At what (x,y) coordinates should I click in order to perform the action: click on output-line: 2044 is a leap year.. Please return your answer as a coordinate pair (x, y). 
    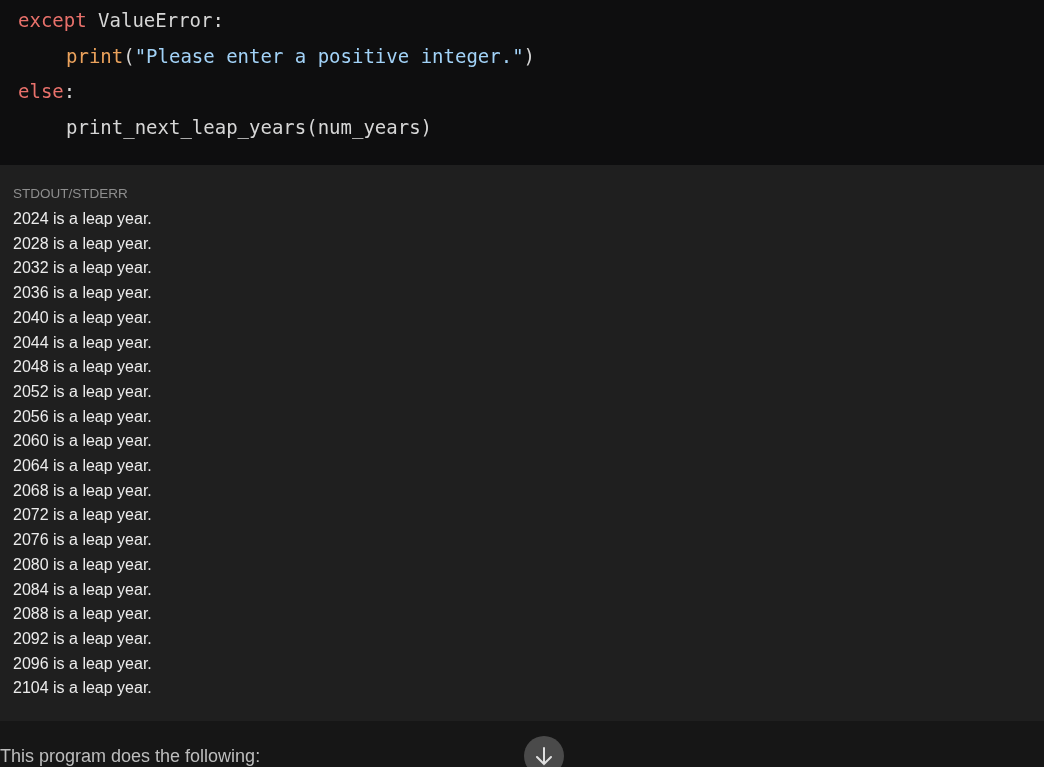
    Looking at the image, I should click on (83, 342).